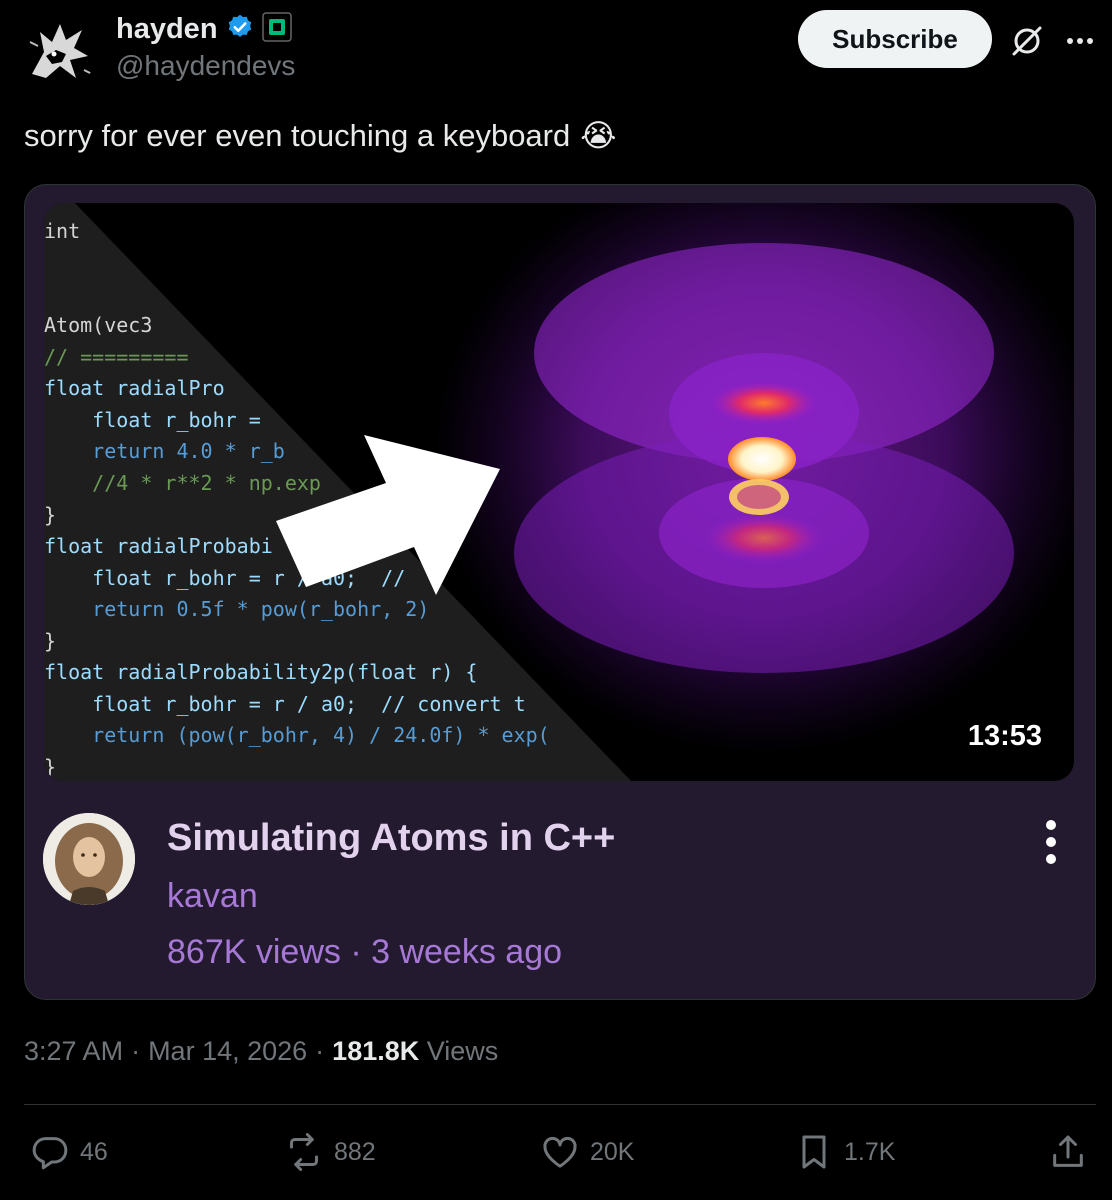 The width and height of the screenshot is (1112, 1200). I want to click on tweet-header: hayden @haydendevs Subscribe, so click(556, 50).